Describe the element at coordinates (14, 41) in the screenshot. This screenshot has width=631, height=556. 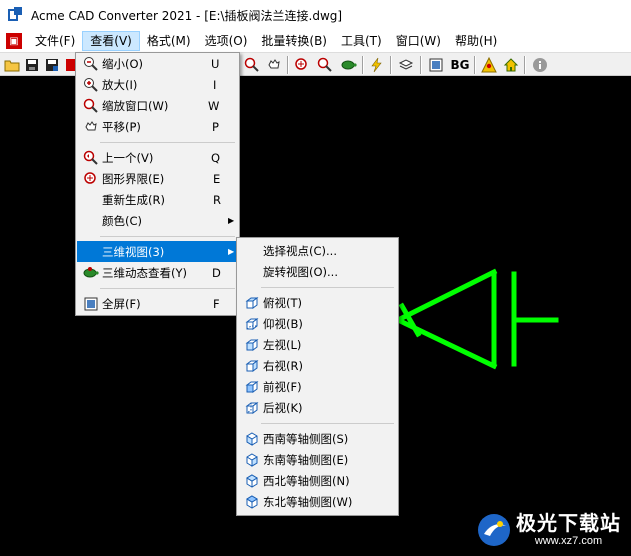
I see `system-menu-icon: ▣` at that location.